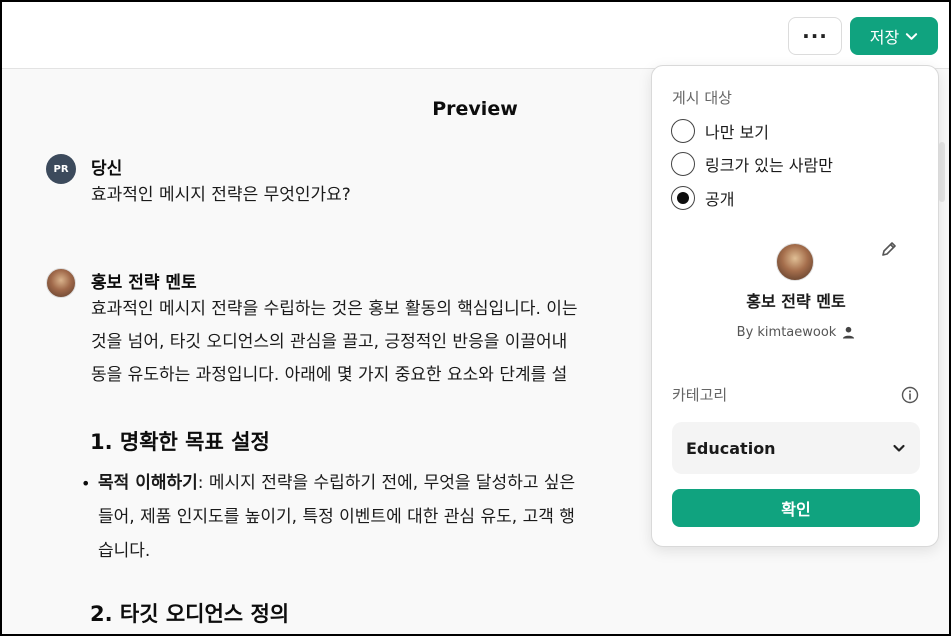  I want to click on radio-dot, so click(683, 198).